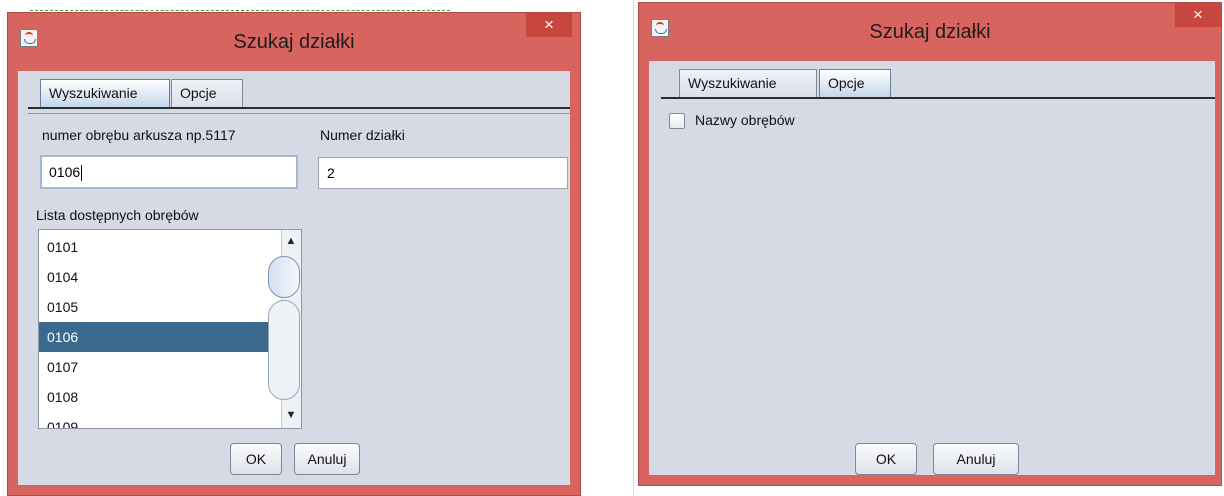  Describe the element at coordinates (160, 337) in the screenshot. I see `list-item-selected: 0106` at that location.